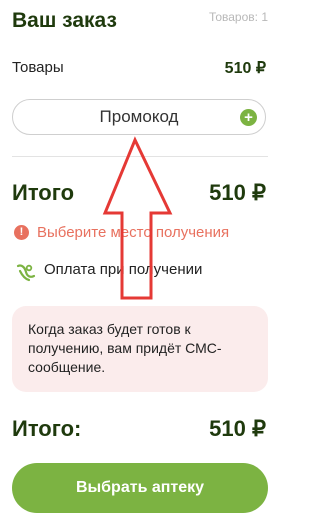 The height and width of the screenshot is (530, 320). I want to click on total-label: Итого, so click(43, 192).